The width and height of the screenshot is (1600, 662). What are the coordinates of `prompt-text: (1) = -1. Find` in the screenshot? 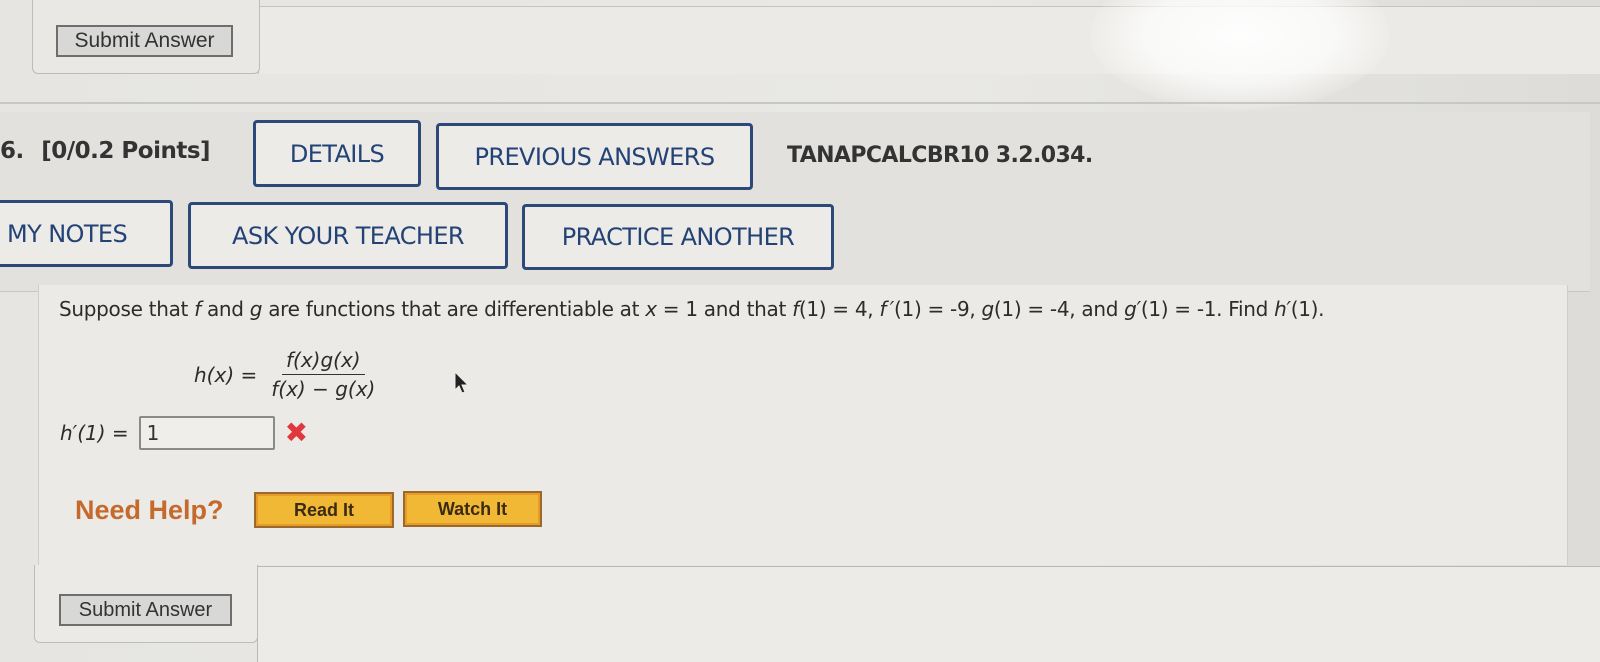 It's located at (1207, 309).